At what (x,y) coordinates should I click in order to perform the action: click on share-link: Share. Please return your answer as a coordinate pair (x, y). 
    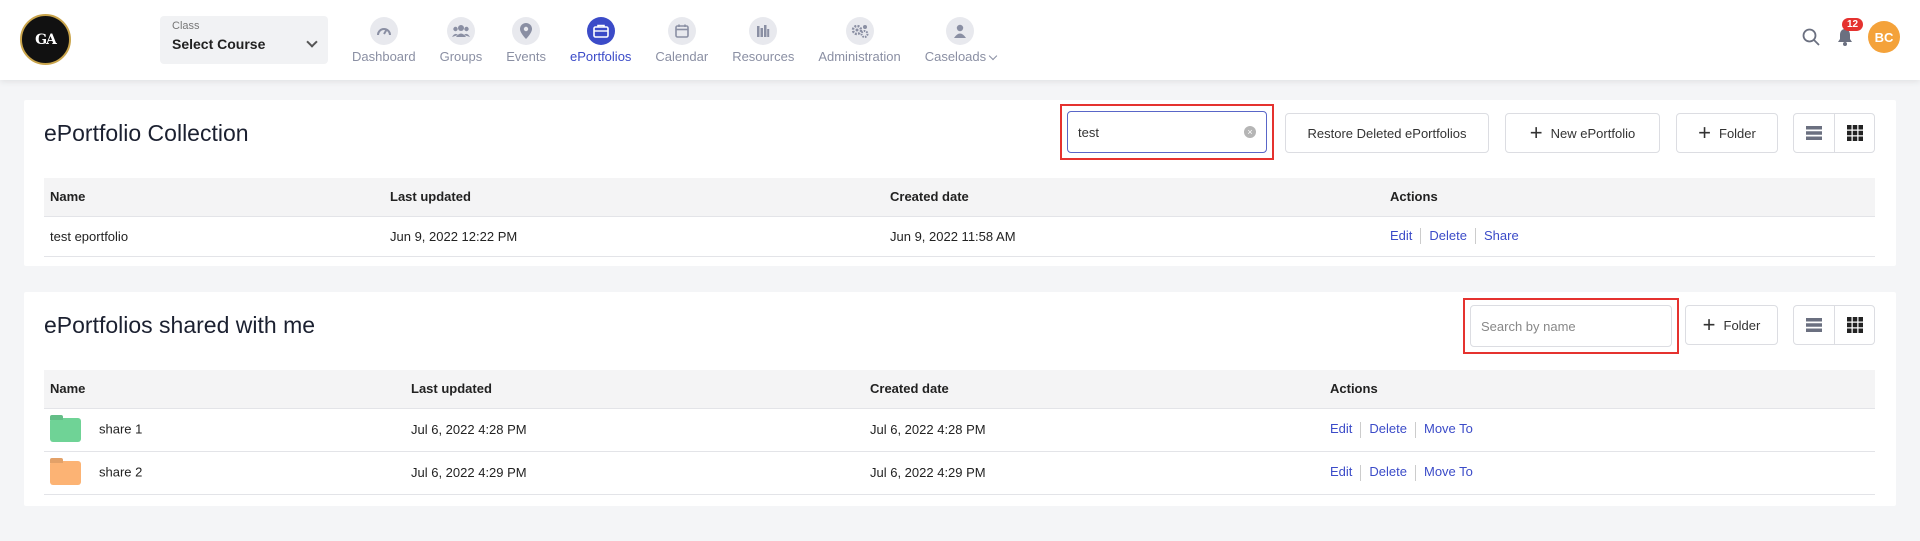
    Looking at the image, I should click on (1501, 235).